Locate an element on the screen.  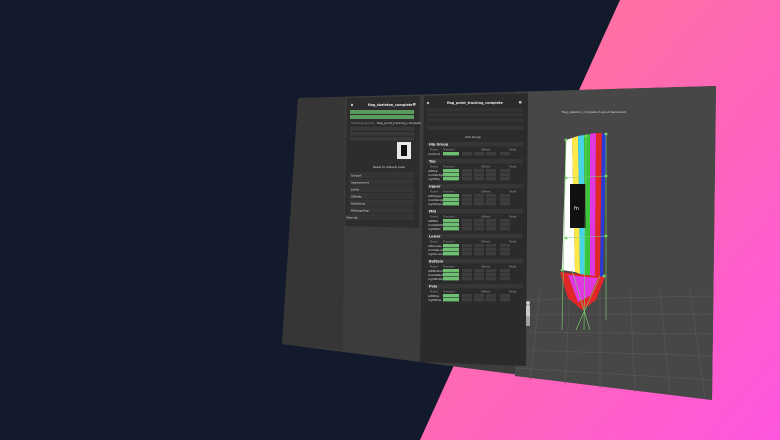
bone-length-field is located at coordinates (382, 134).